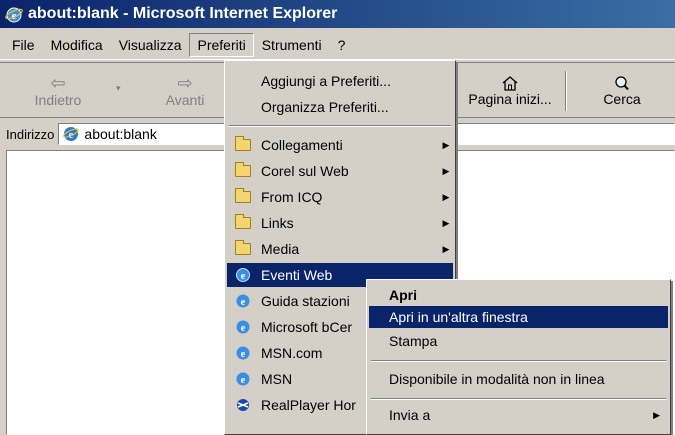 The width and height of the screenshot is (675, 435). What do you see at coordinates (403, 295) in the screenshot?
I see `ctx-open-label: Apri` at bounding box center [403, 295].